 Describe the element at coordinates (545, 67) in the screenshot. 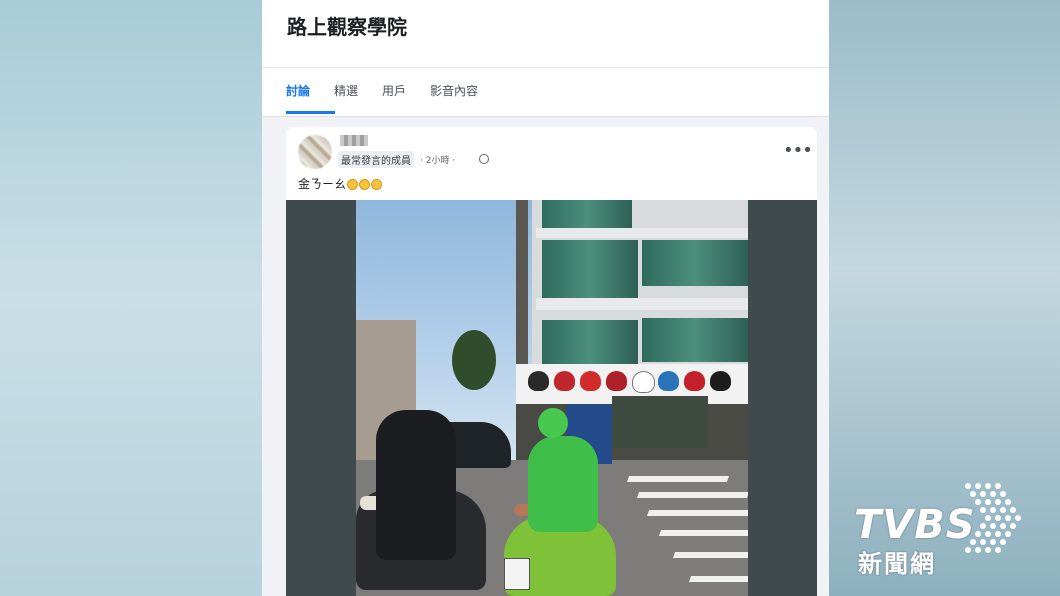

I see `header-divider` at that location.